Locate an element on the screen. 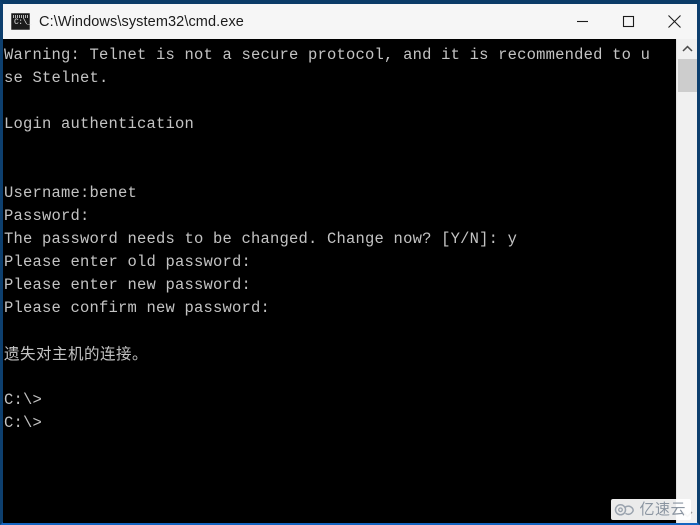 This screenshot has height=525, width=700. scroll-up-button is located at coordinates (687, 48).